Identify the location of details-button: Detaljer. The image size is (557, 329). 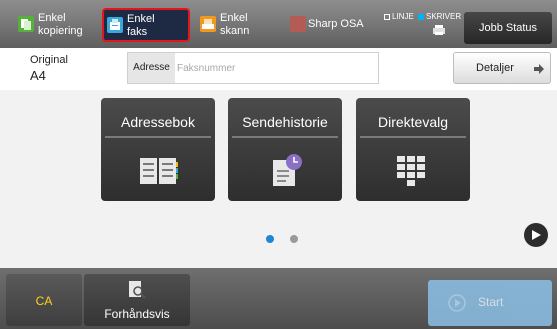
(502, 68).